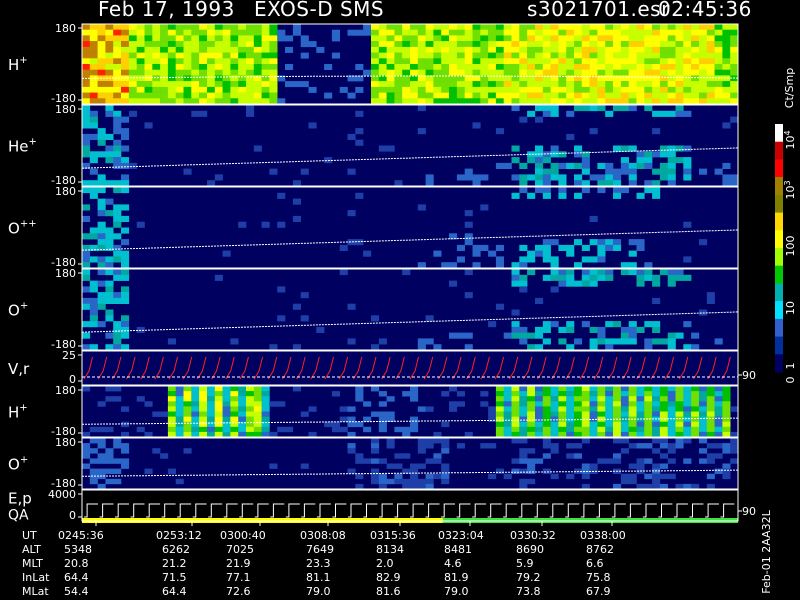 The width and height of the screenshot is (800, 600). I want to click on panel-label: H+, so click(18, 64).